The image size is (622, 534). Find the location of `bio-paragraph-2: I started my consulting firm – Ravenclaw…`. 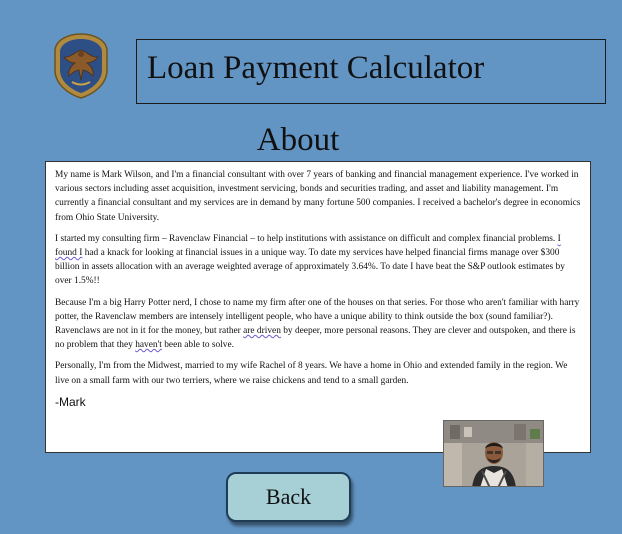

bio-paragraph-2: I started my consulting firm – Ravenclaw… is located at coordinates (318, 260).